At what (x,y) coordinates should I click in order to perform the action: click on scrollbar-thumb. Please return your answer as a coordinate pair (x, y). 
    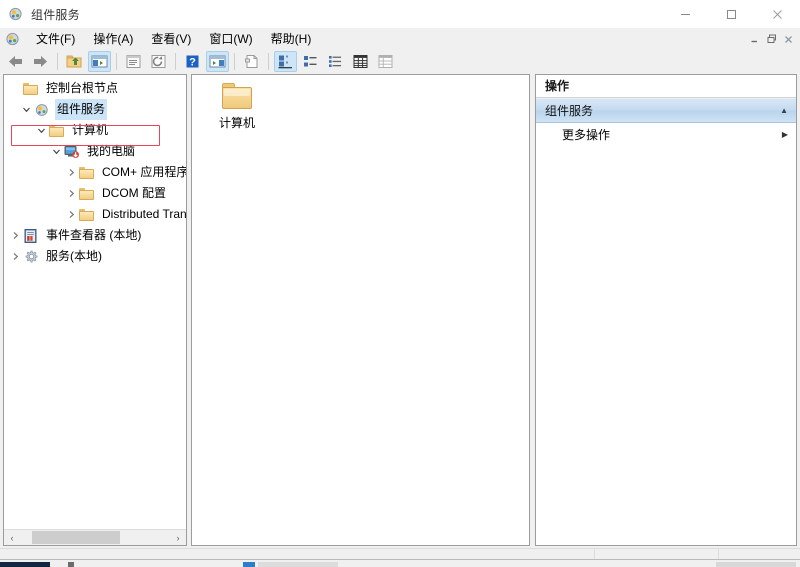
    Looking at the image, I should click on (76, 537).